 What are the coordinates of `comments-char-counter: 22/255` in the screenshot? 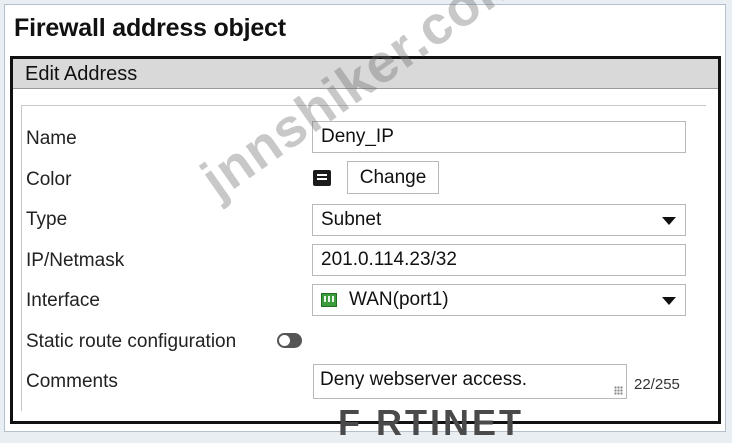 It's located at (657, 384).